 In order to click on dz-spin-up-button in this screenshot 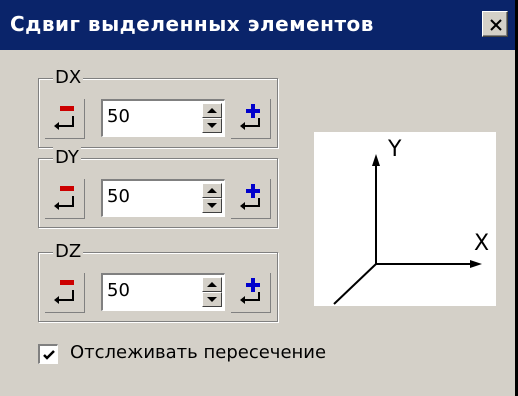, I will do `click(212, 284)`.